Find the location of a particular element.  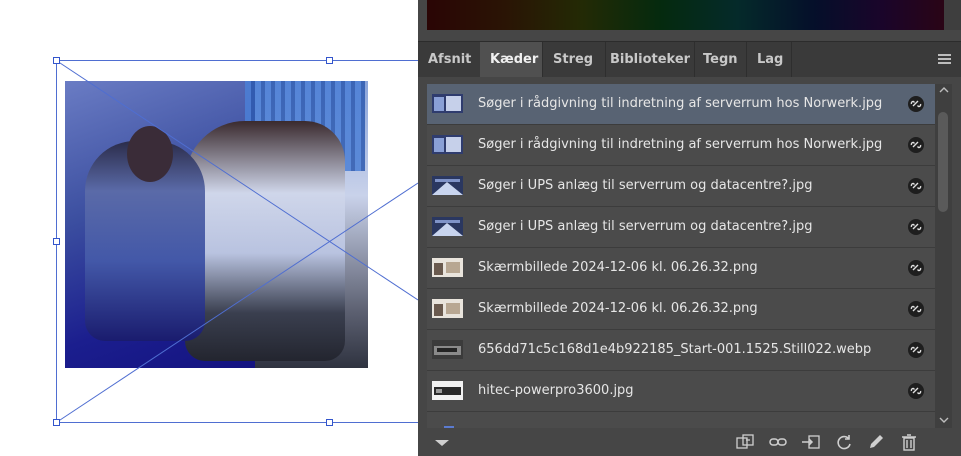

hamburger-icon is located at coordinates (944, 59).